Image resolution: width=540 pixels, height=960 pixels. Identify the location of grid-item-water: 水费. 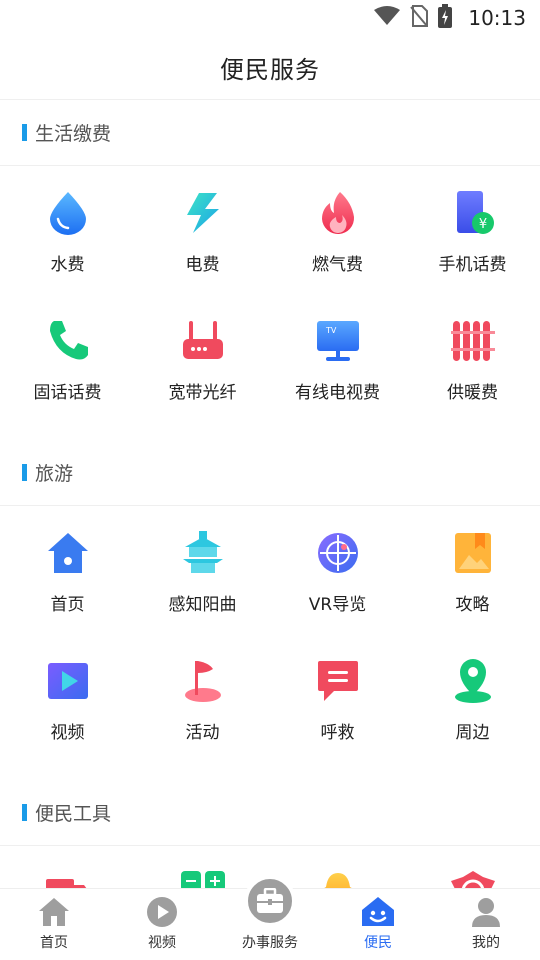
(67, 248).